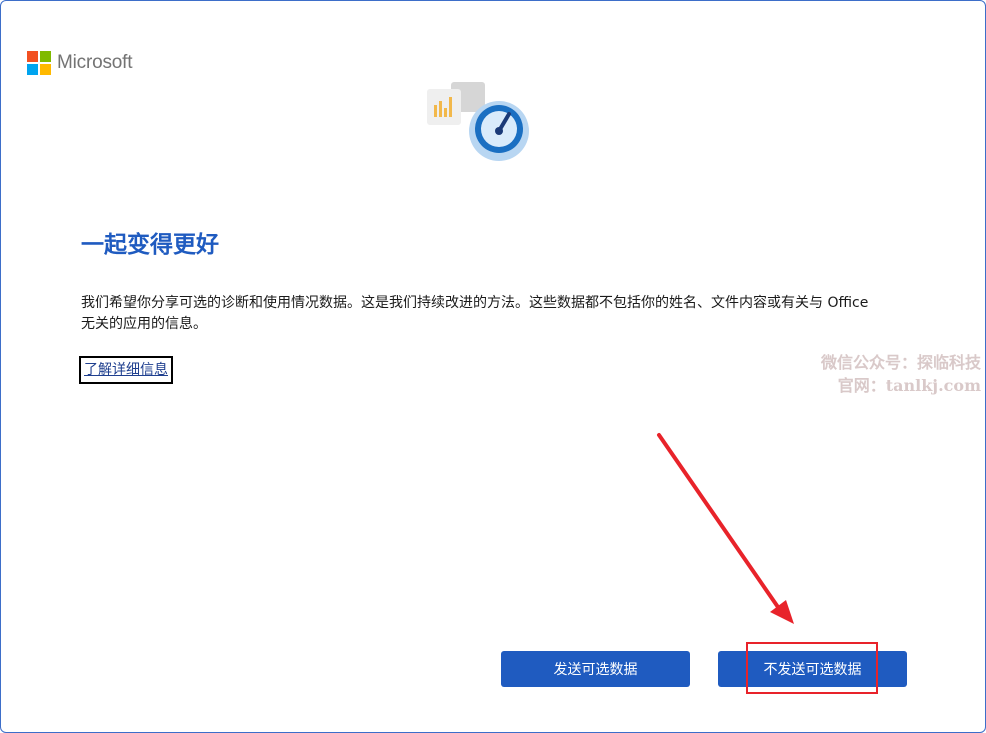  What do you see at coordinates (478, 121) in the screenshot?
I see `chart-and-speedometer-icon` at bounding box center [478, 121].